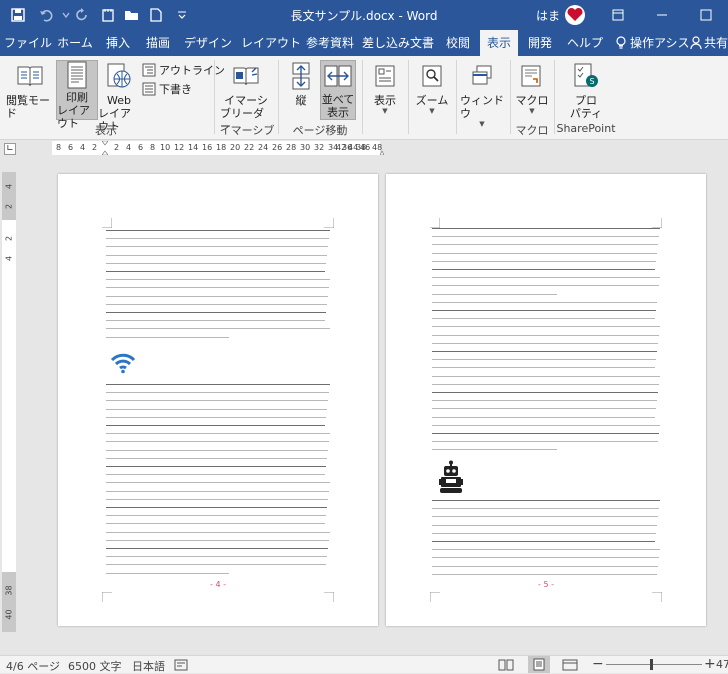  What do you see at coordinates (132, 15) in the screenshot?
I see `open-folder-icon` at bounding box center [132, 15].